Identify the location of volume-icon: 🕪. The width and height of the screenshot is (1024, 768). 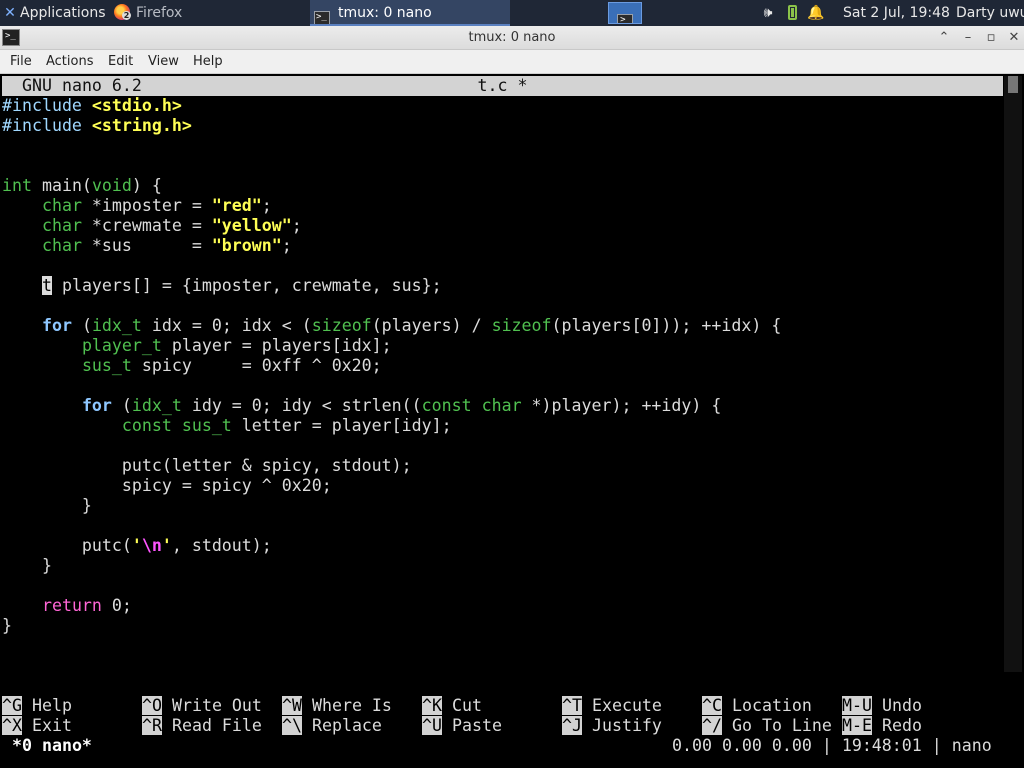
(768, 13).